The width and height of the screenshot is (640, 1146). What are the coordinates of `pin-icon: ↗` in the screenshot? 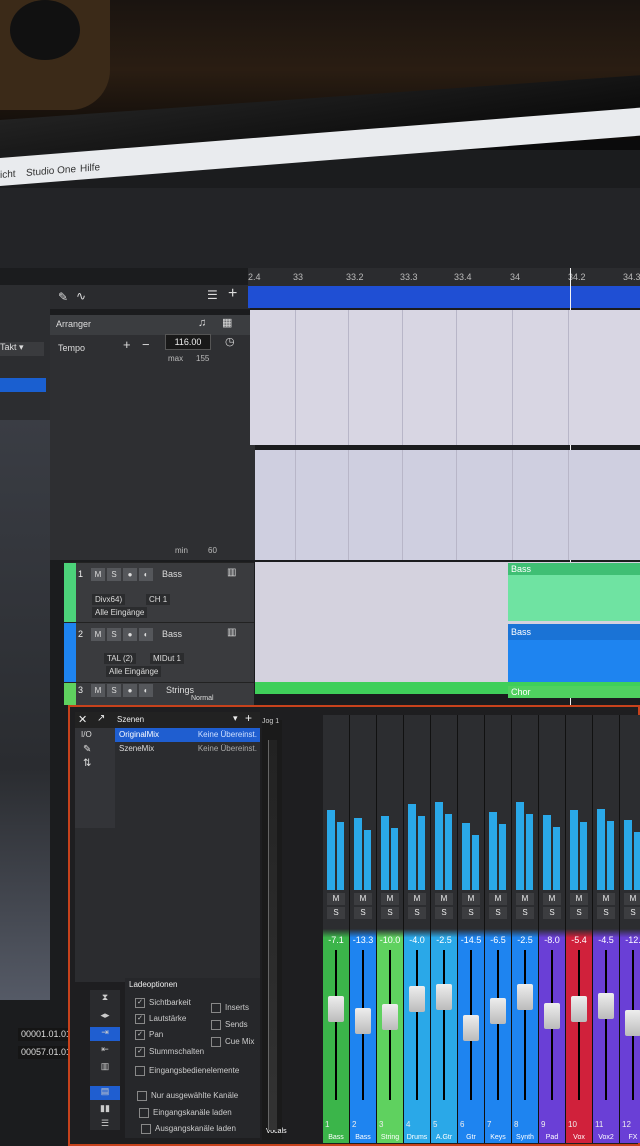 It's located at (101, 718).